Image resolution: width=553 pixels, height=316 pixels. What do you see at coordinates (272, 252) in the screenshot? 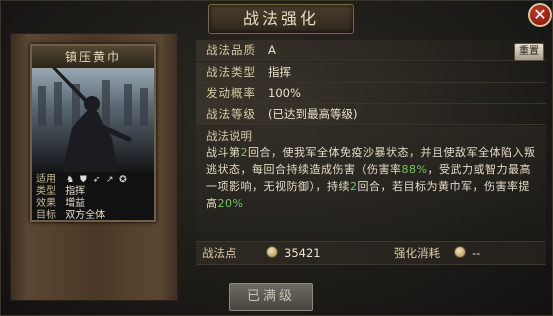
I see `tactic-points-icon` at bounding box center [272, 252].